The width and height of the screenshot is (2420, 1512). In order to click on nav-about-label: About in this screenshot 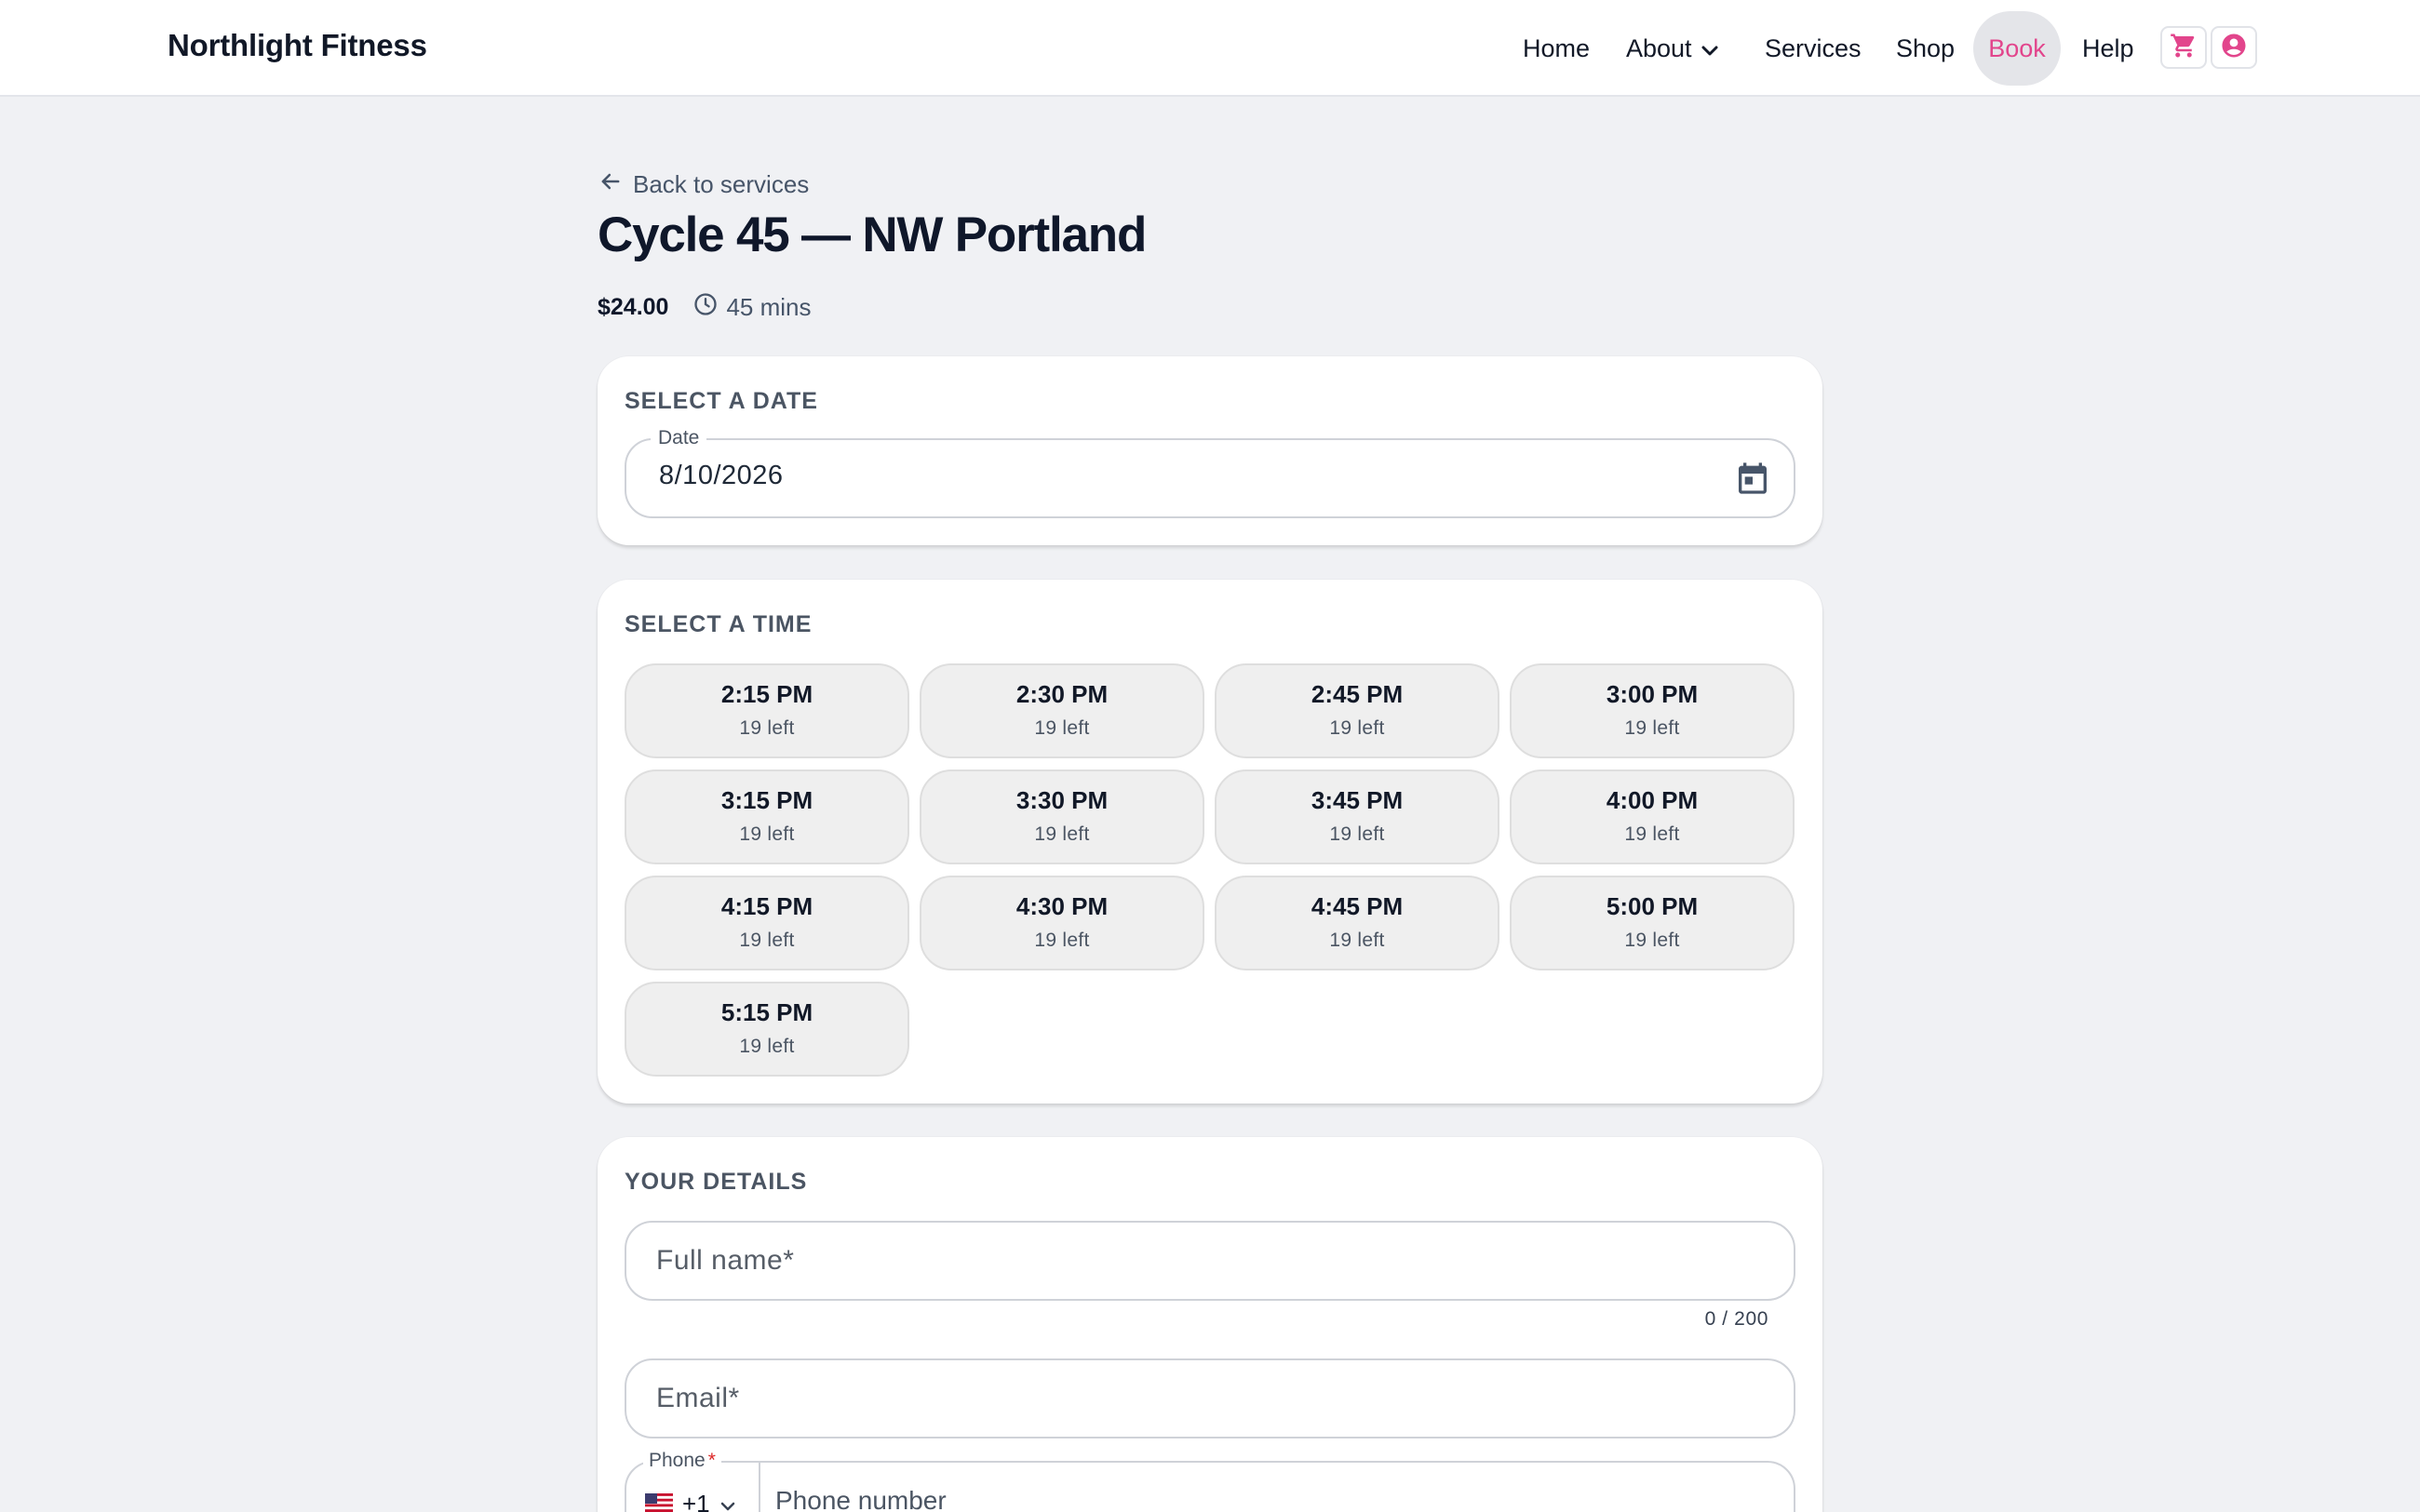, I will do `click(1659, 48)`.